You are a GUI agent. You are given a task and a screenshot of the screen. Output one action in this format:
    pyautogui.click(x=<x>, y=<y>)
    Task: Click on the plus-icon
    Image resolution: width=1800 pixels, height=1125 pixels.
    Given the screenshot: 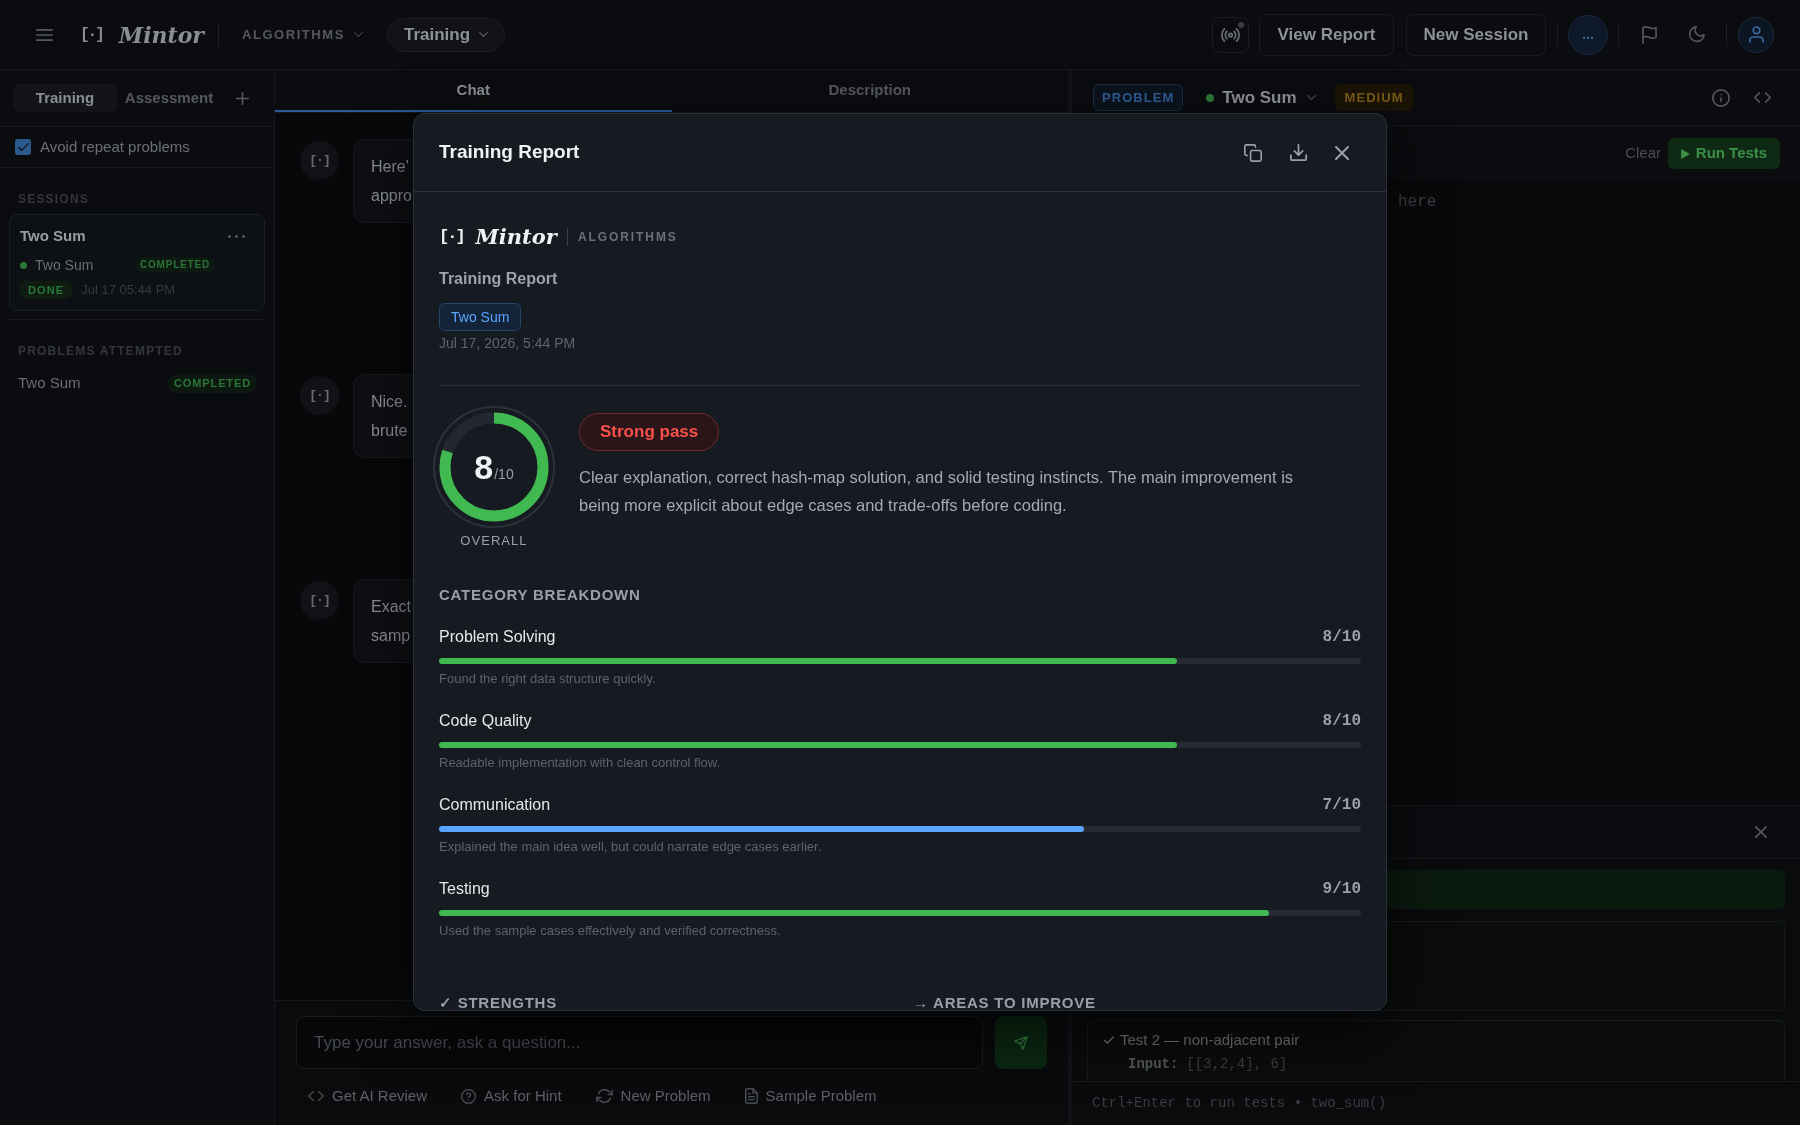 What is the action you would take?
    pyautogui.click(x=242, y=98)
    